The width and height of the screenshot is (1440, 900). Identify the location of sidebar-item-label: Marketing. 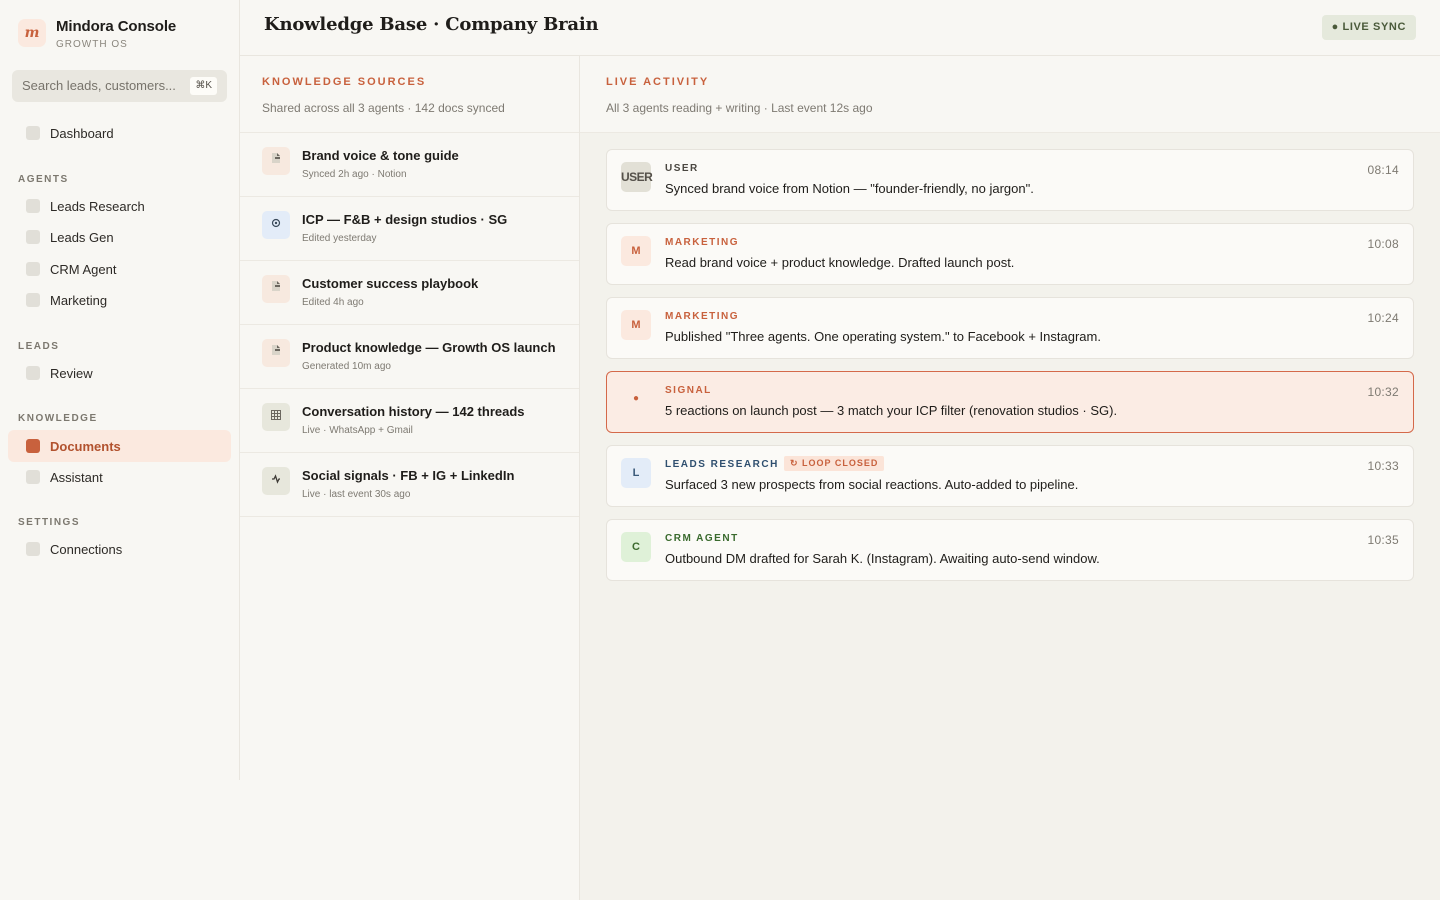
(79, 300).